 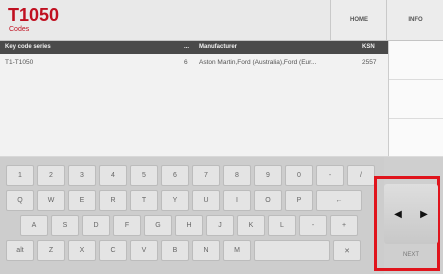 I want to click on column-key-code-series: Key code series, so click(x=28, y=47).